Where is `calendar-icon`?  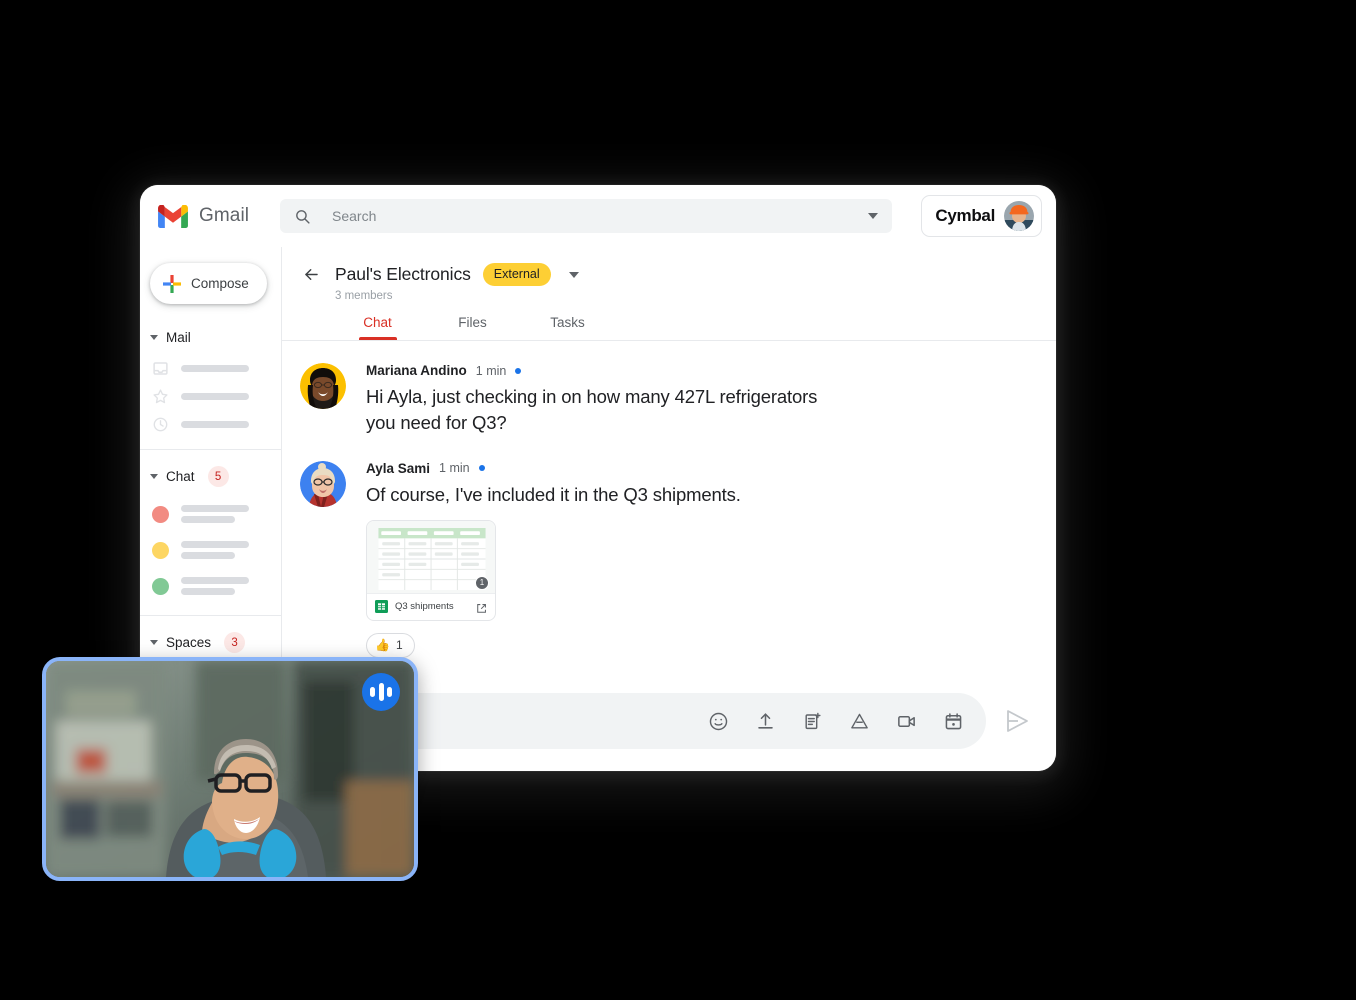
calendar-icon is located at coordinates (953, 721).